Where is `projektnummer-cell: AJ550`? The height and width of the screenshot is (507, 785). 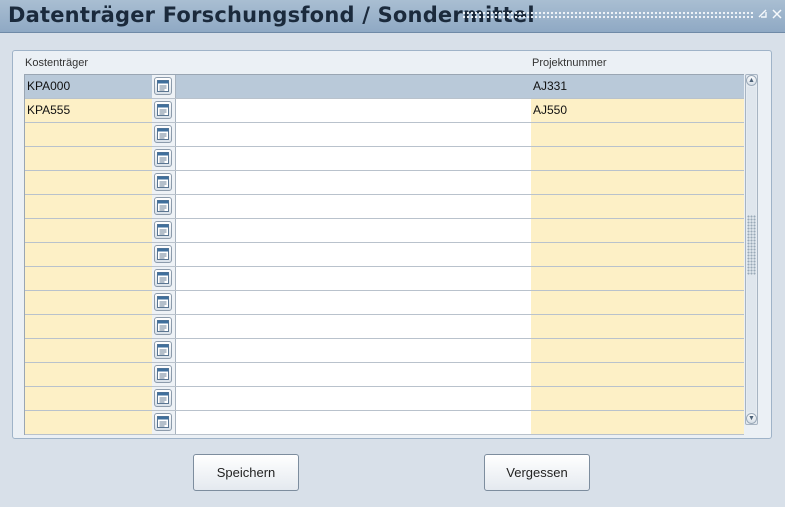 projektnummer-cell: AJ550 is located at coordinates (637, 110).